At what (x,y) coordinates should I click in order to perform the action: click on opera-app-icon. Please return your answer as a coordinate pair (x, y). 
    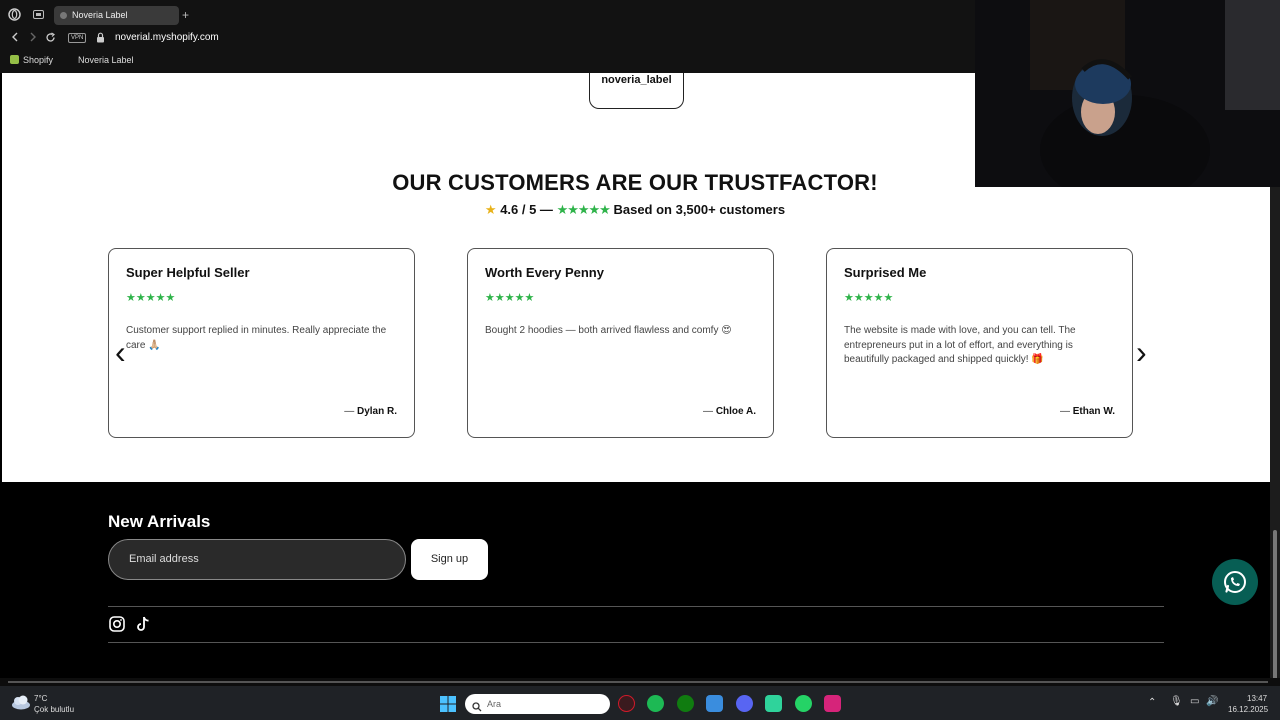
    Looking at the image, I should click on (626, 703).